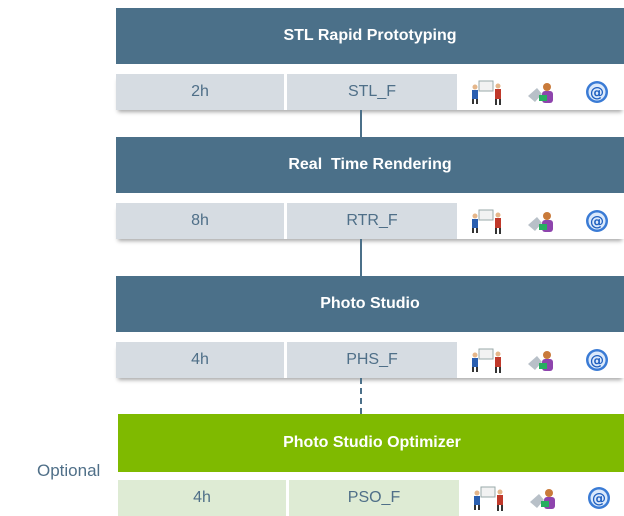 The width and height of the screenshot is (624, 516). I want to click on course-info-row: 2h STL_F @, so click(370, 92).